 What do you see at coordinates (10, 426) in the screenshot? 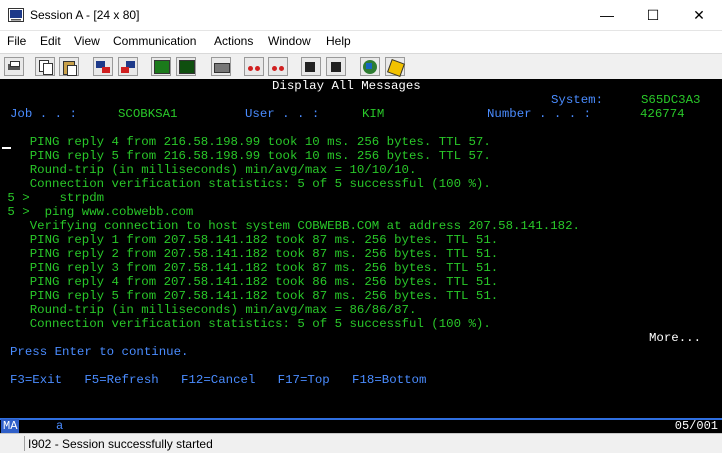
I see `oia-indicator: MA` at bounding box center [10, 426].